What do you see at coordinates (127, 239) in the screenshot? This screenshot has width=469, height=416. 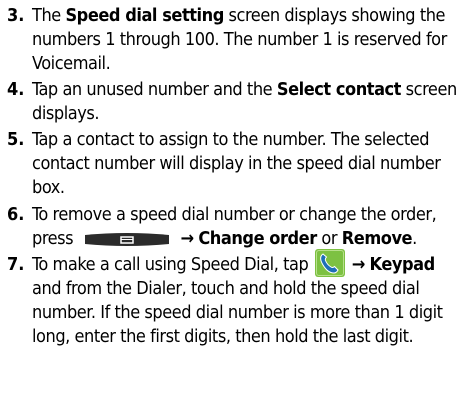 I see `menu-key-icon` at bounding box center [127, 239].